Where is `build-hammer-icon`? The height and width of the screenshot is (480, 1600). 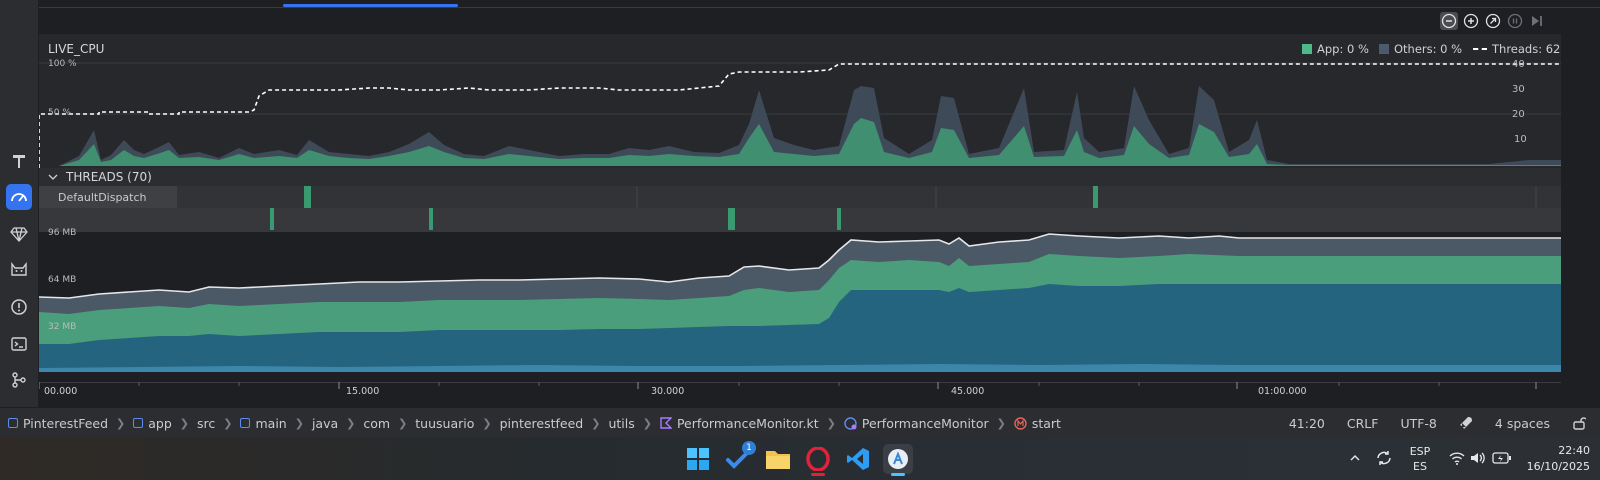
build-hammer-icon is located at coordinates (19, 161).